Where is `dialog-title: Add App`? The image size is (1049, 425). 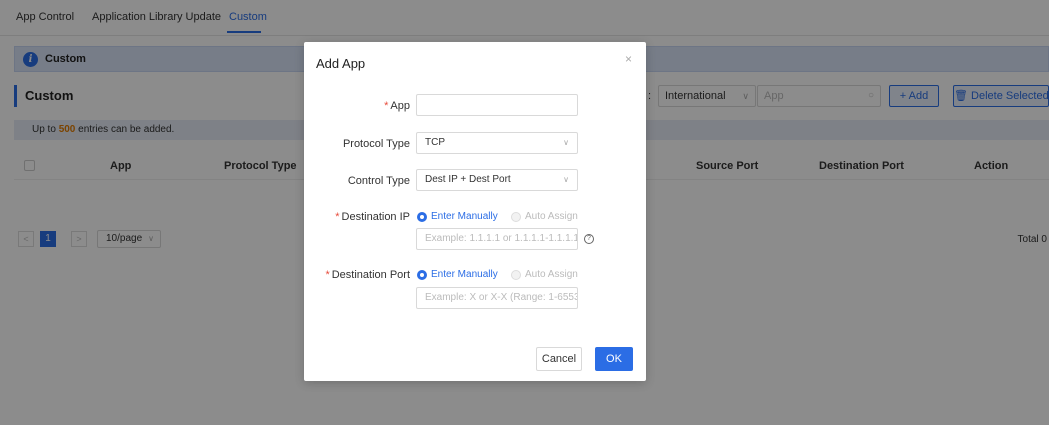 dialog-title: Add App is located at coordinates (341, 63).